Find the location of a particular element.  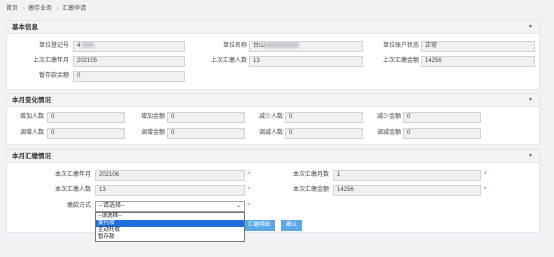

last-pay-count-label: 上次汇缴人数 is located at coordinates (228, 61).